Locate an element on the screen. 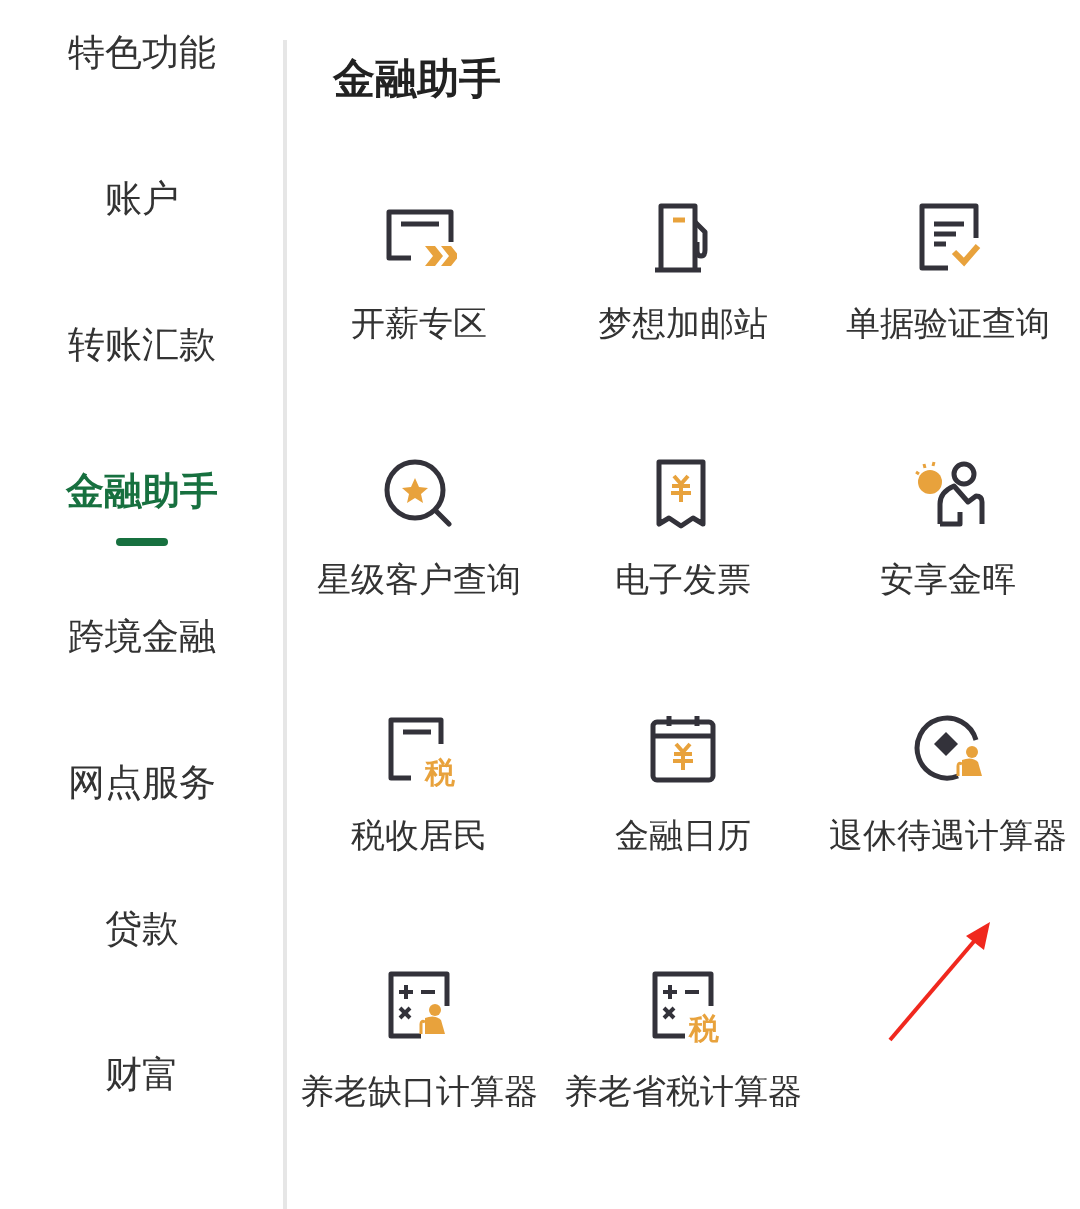  sidebar-item: 转账汇款 is located at coordinates (141, 393).